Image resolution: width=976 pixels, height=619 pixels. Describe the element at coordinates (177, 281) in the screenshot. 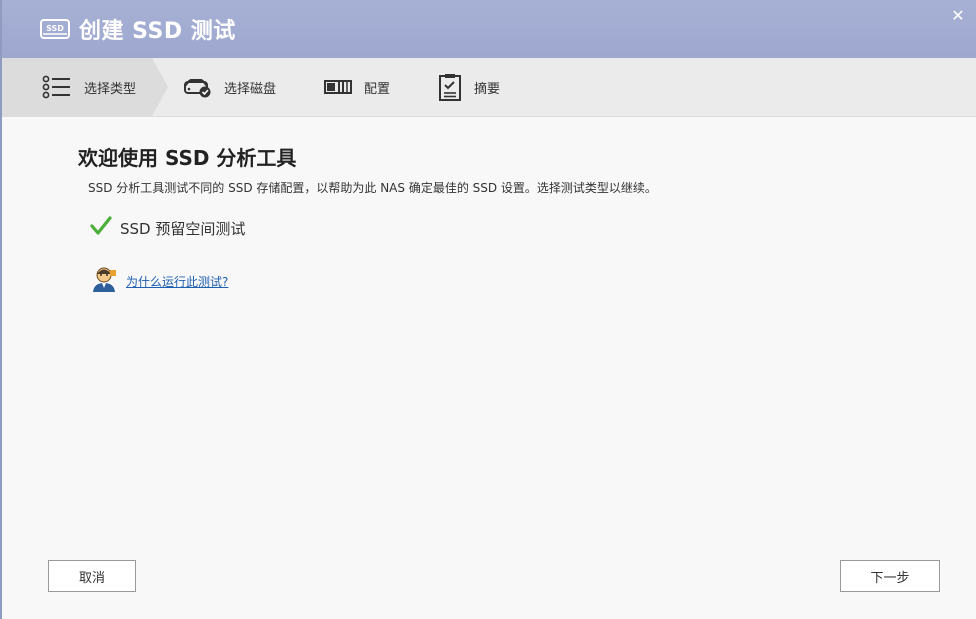

I see `why-run-test-link: 为什么运行此测试?` at that location.